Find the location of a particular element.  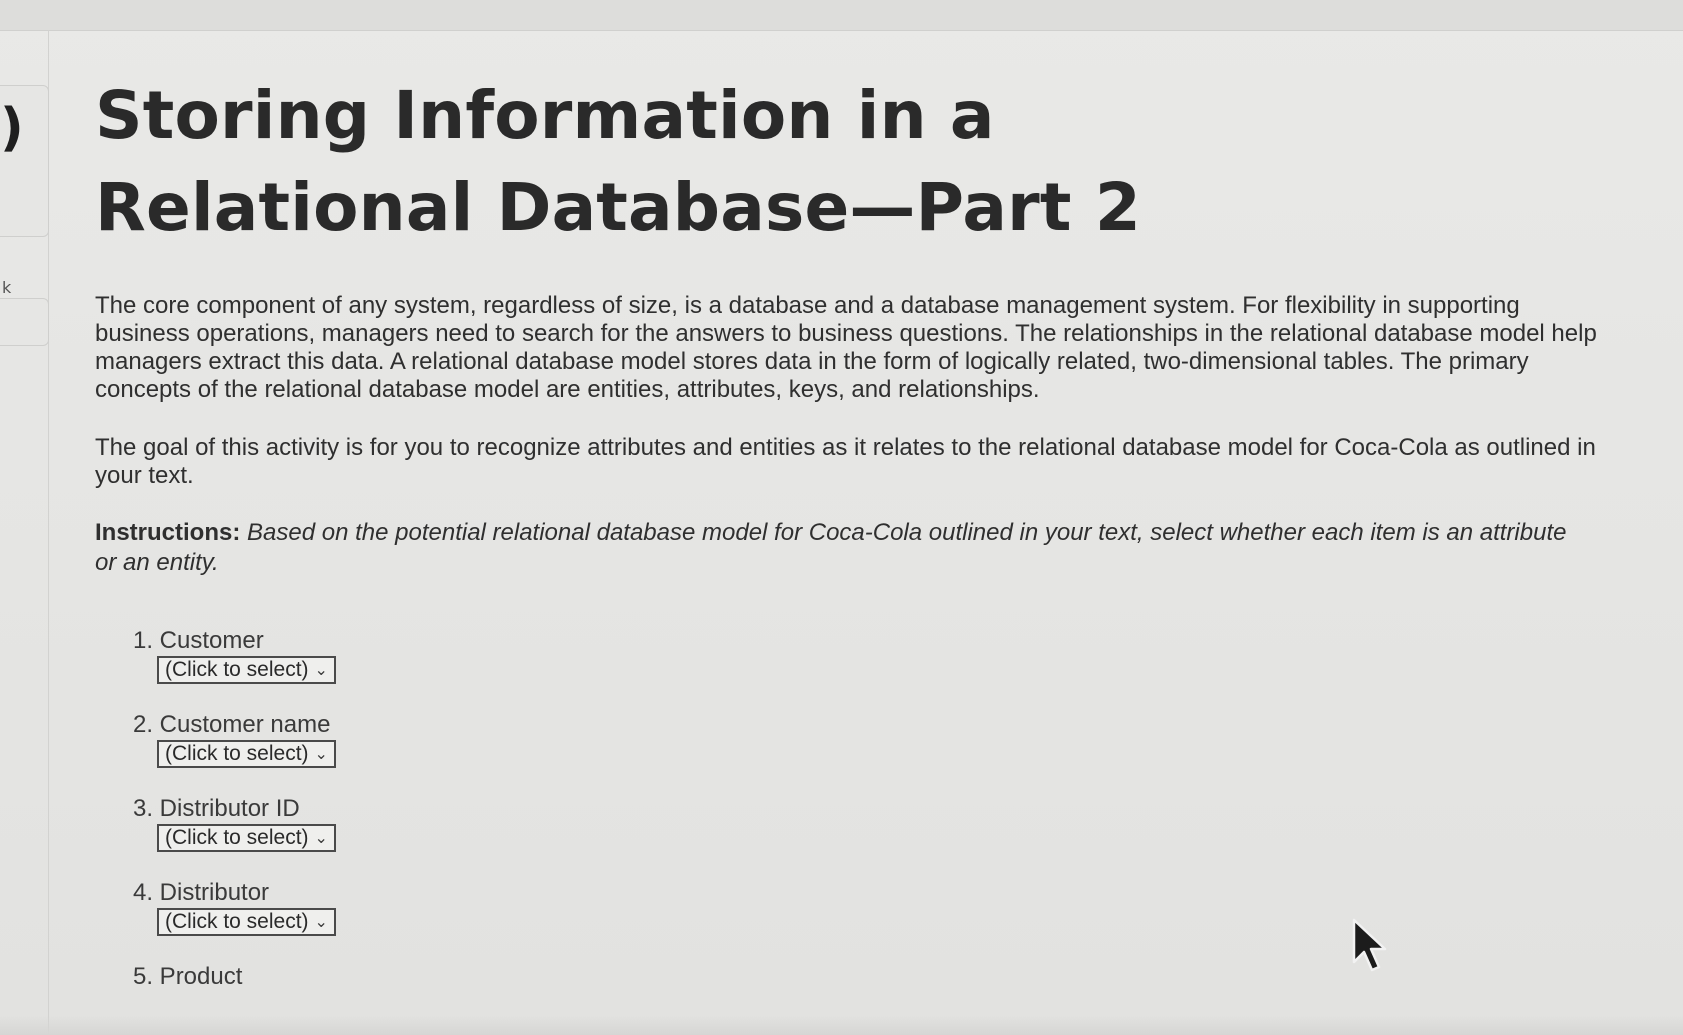

top-toolbar is located at coordinates (841, 15).